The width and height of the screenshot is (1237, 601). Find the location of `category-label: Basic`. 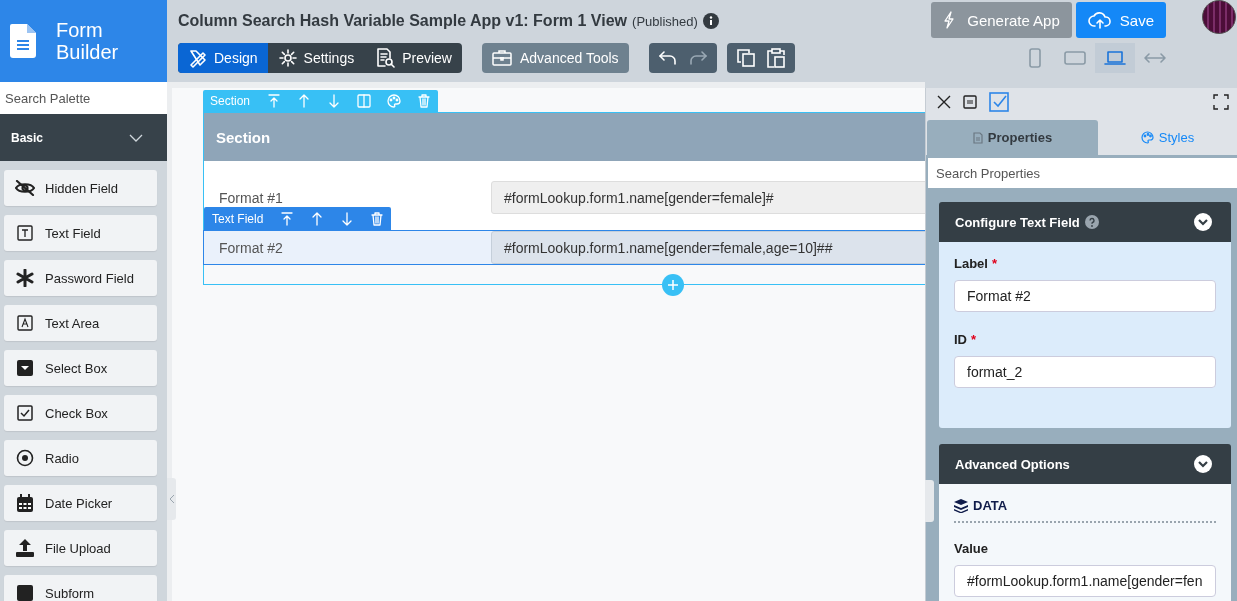

category-label: Basic is located at coordinates (27, 137).